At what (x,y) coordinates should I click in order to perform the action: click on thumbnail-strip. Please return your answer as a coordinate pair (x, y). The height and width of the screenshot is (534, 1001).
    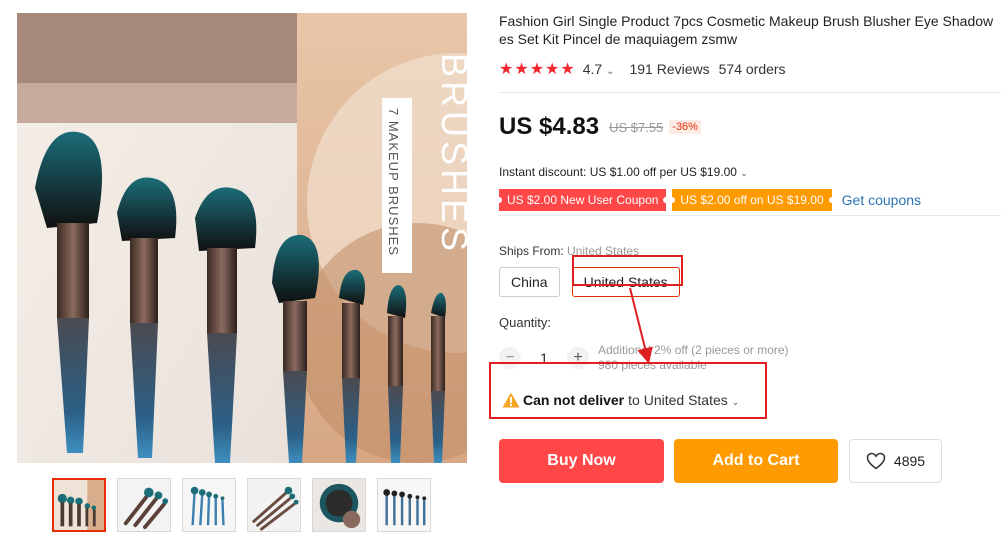
    Looking at the image, I should click on (241, 505).